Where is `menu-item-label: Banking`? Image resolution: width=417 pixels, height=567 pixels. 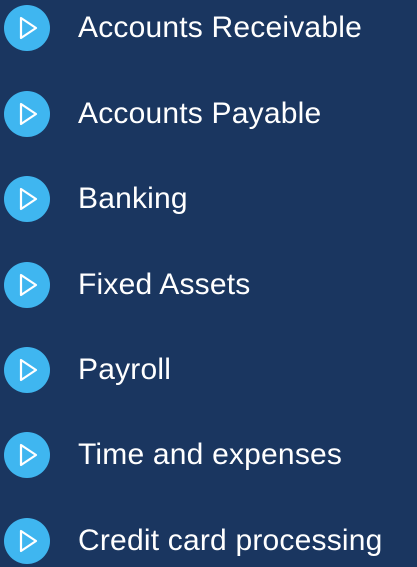
menu-item-label: Banking is located at coordinates (133, 198).